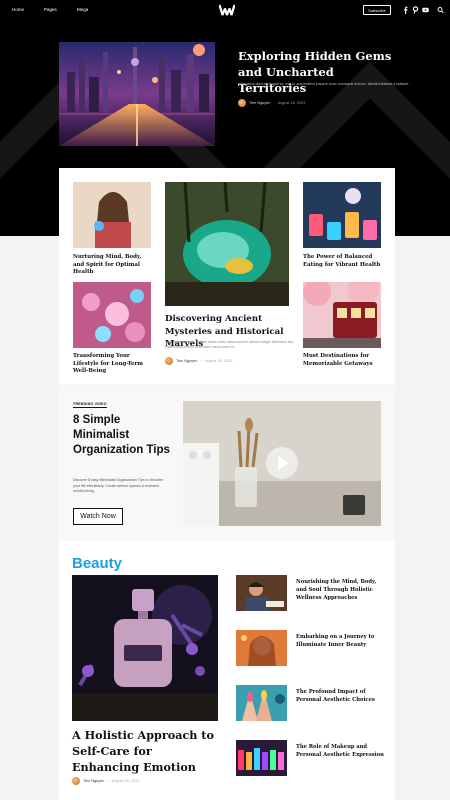 The height and width of the screenshot is (800, 450). I want to click on list-thumb-writing, so click(261, 593).